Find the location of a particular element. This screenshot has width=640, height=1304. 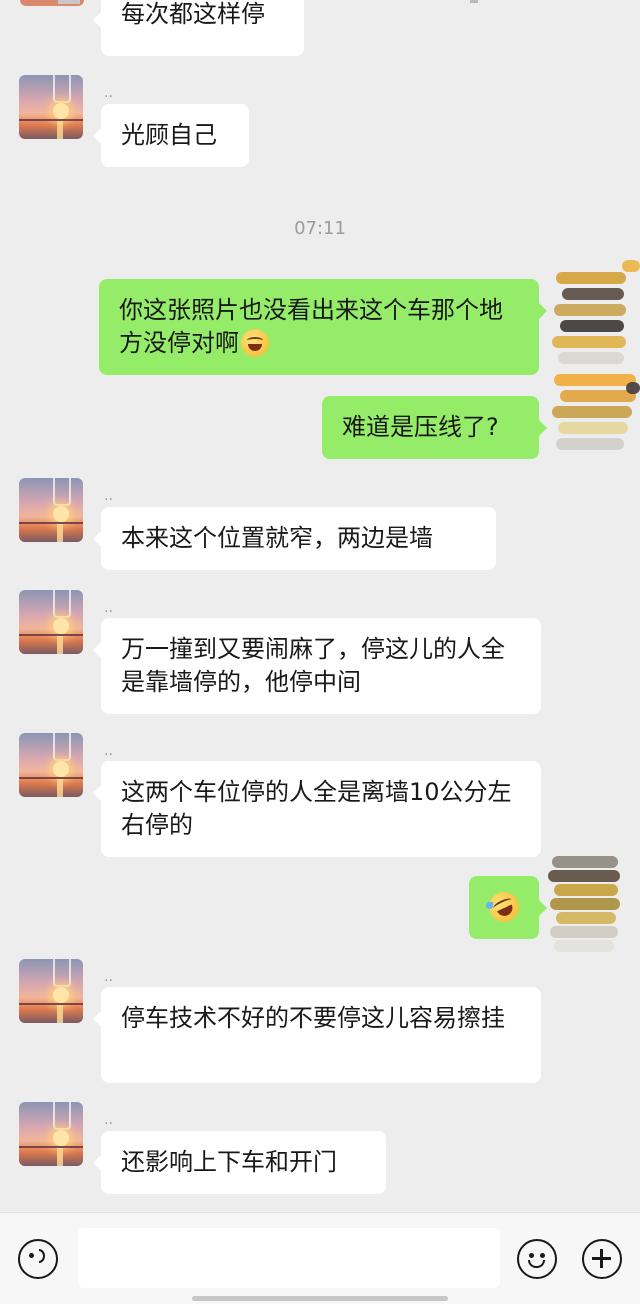

message-text: 每次都这样停 is located at coordinates (193, 14).